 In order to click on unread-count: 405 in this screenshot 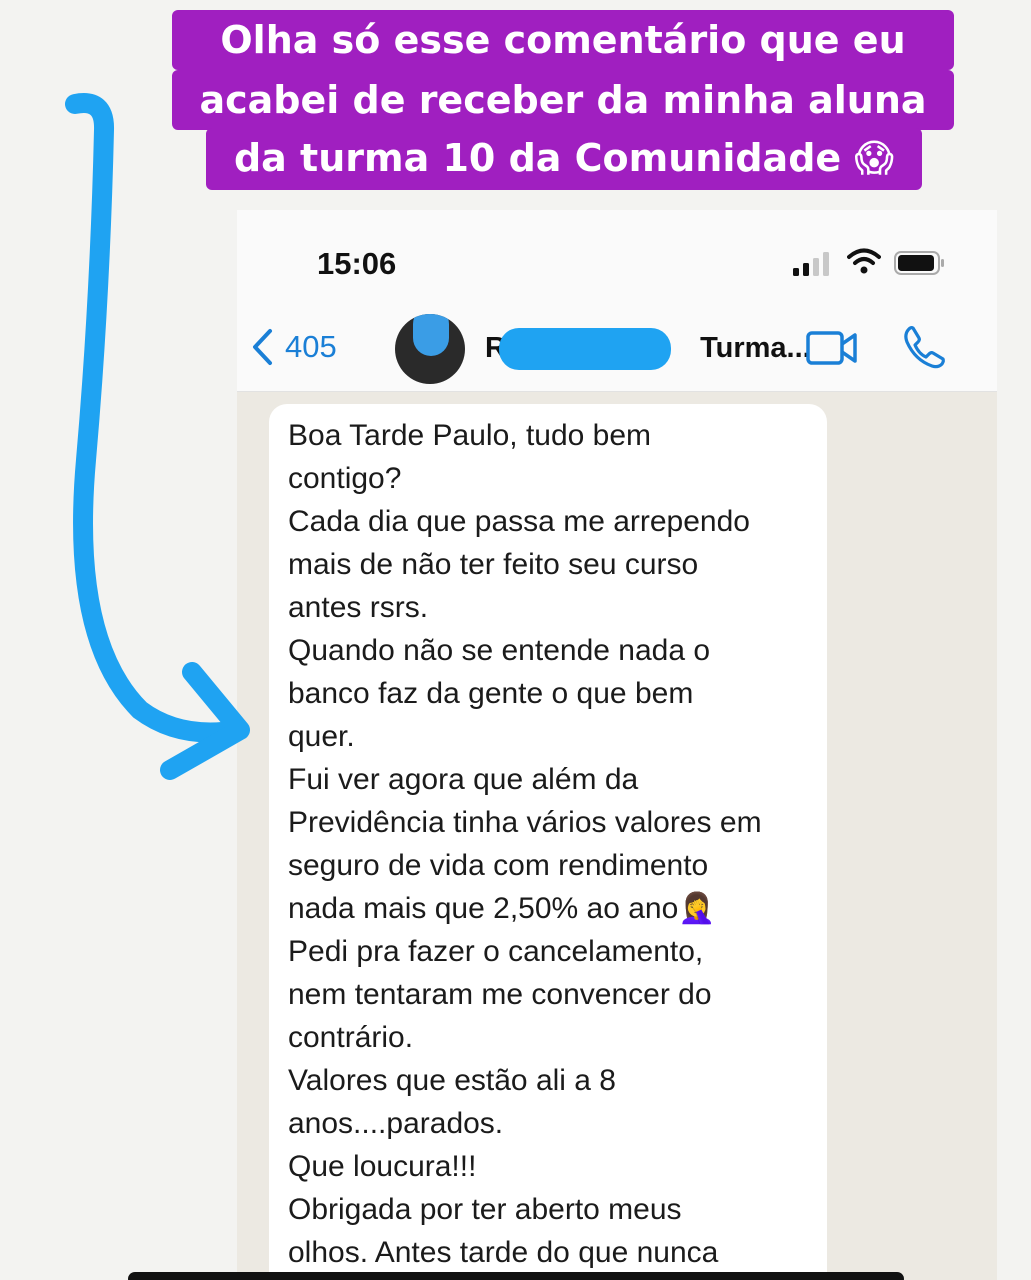, I will do `click(311, 346)`.